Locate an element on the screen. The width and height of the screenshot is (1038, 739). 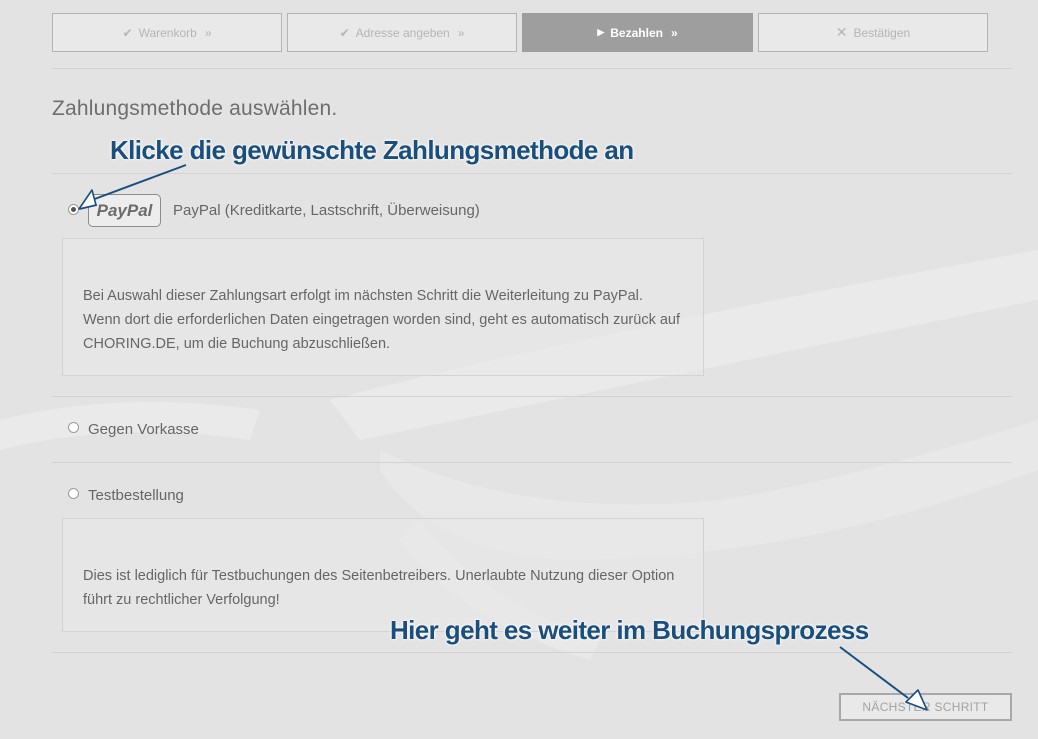
step-label: Bestätigen is located at coordinates (882, 32).